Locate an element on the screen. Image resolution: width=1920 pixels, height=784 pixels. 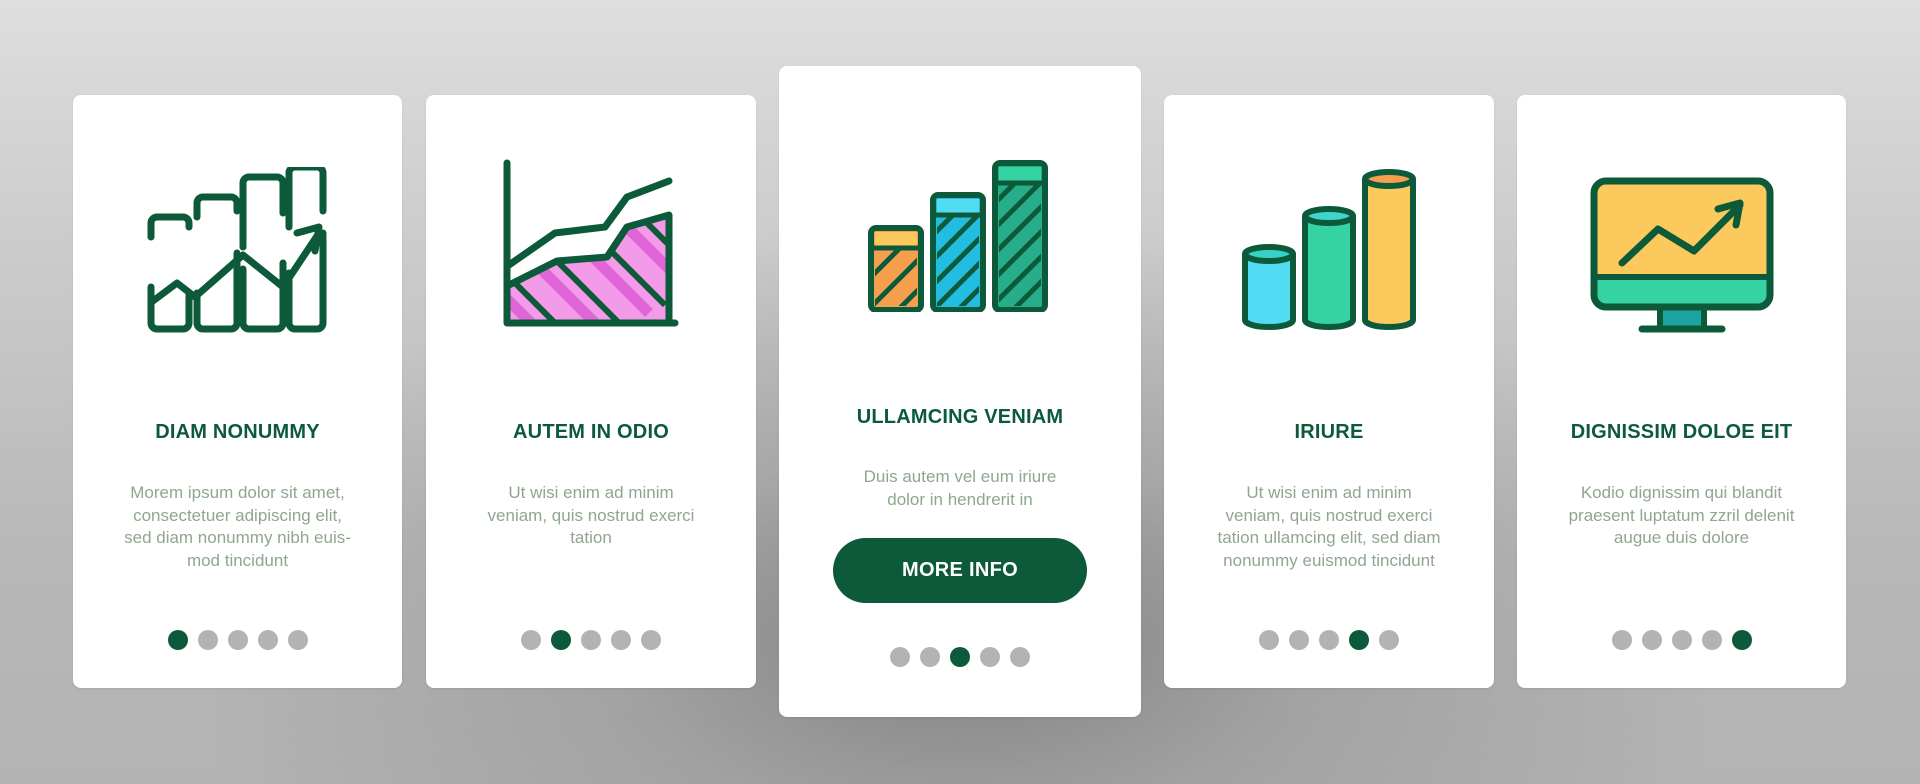
card-title: DIGNISSIM DOLOE EIT is located at coordinates (1681, 432).